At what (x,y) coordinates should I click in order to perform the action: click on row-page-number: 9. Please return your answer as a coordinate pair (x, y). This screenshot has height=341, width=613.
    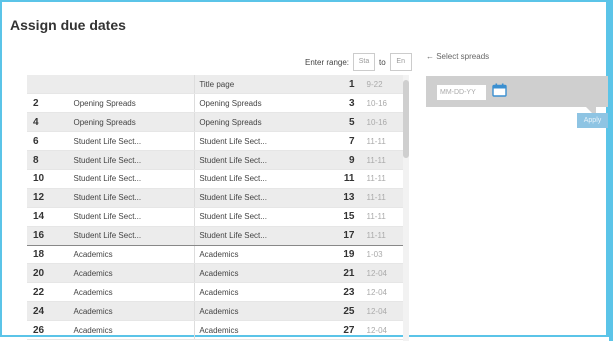
    Looking at the image, I should click on (342, 160).